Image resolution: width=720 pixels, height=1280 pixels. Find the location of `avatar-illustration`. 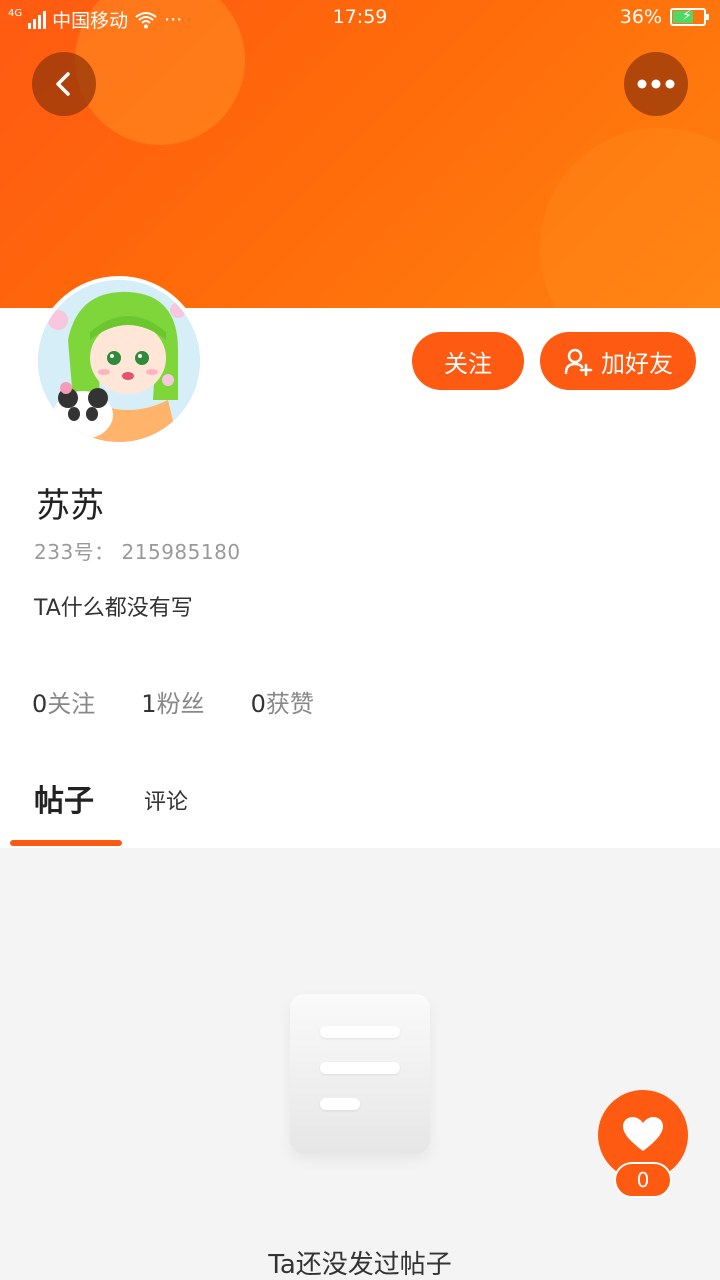

avatar-illustration is located at coordinates (119, 361).